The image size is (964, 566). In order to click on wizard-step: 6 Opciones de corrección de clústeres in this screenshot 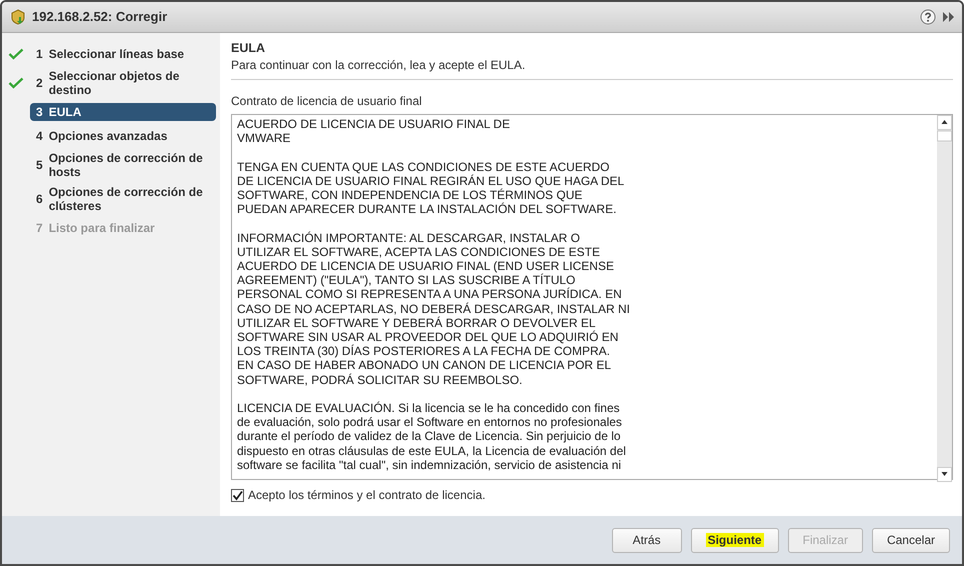, I will do `click(123, 199)`.